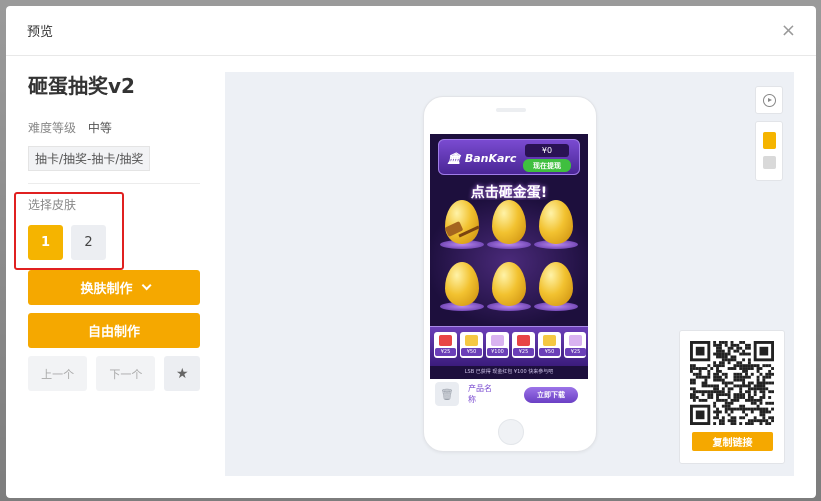 This screenshot has height=501, width=821. What do you see at coordinates (447, 394) in the screenshot?
I see `trash-icon: 🗑` at bounding box center [447, 394].